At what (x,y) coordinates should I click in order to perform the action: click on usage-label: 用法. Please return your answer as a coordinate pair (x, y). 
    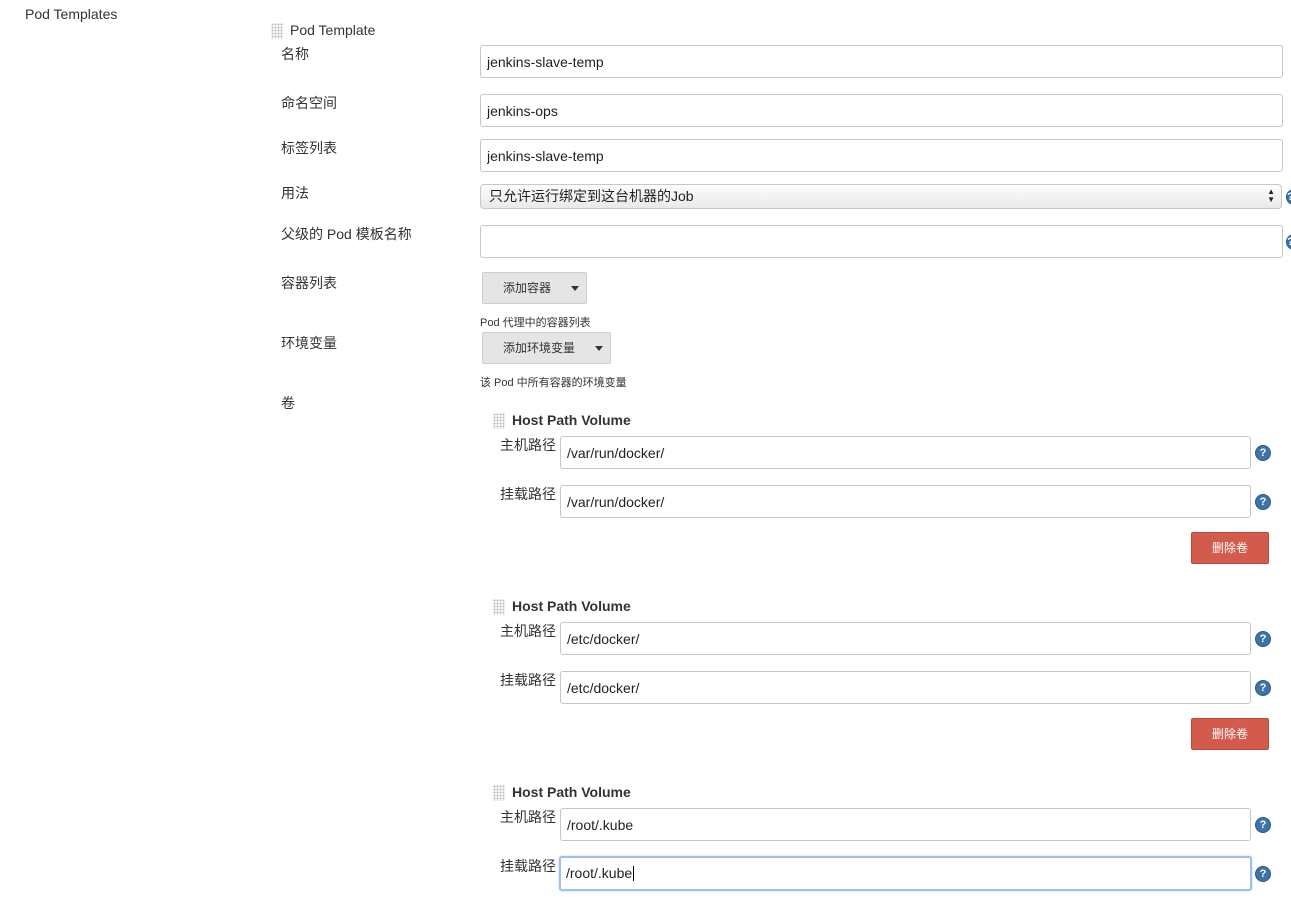
    Looking at the image, I should click on (295, 193).